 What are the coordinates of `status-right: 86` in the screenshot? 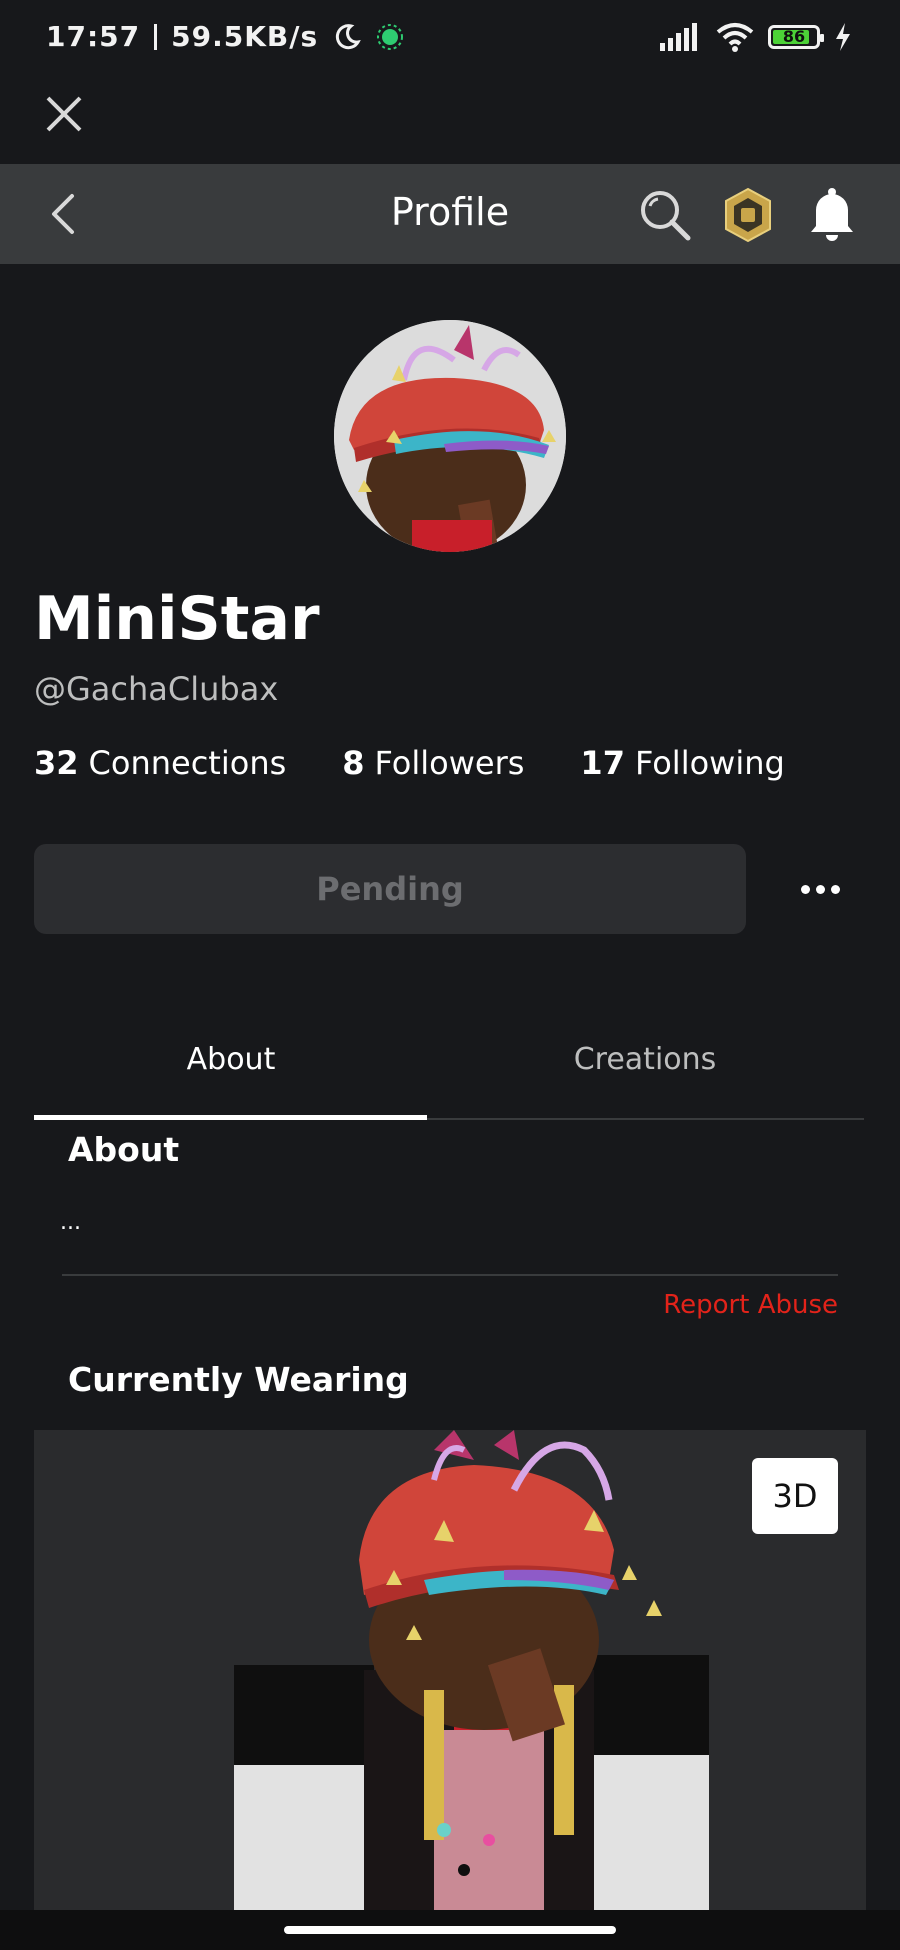 It's located at (756, 37).